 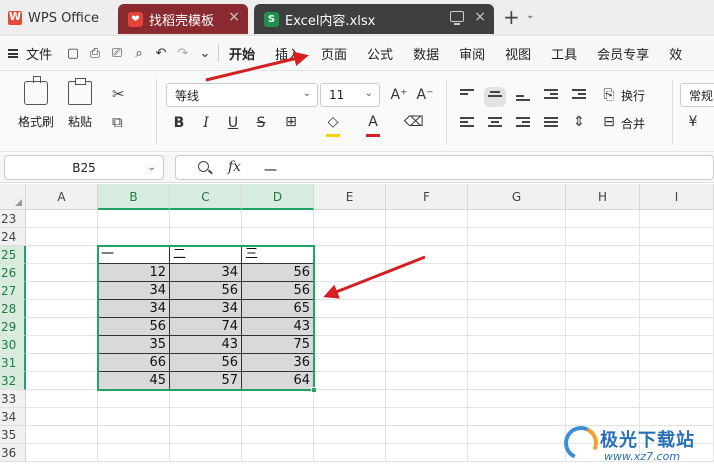 I want to click on cell-b29: 56, so click(x=134, y=327).